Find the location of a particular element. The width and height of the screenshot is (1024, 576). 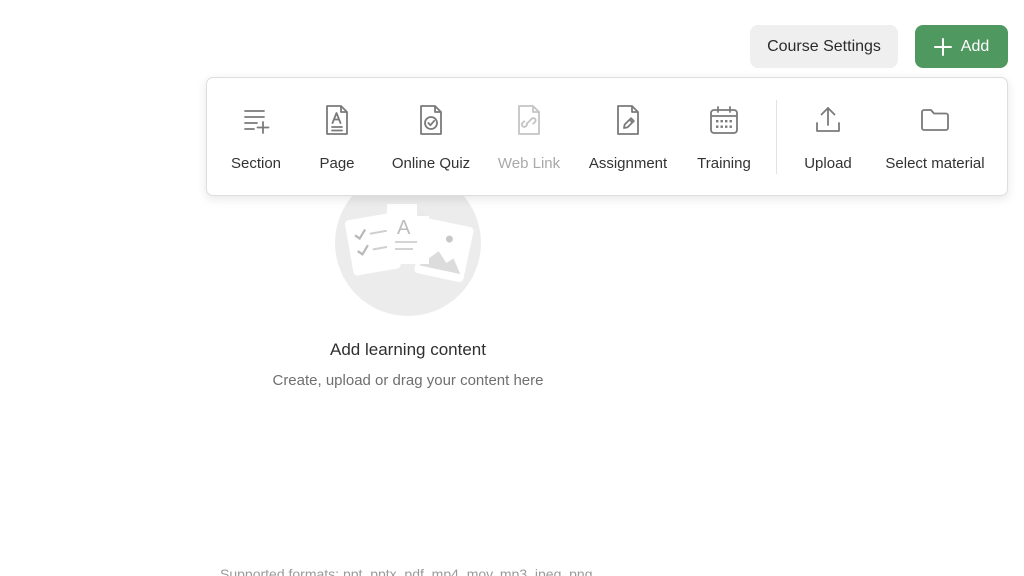

menu-divider is located at coordinates (776, 137).